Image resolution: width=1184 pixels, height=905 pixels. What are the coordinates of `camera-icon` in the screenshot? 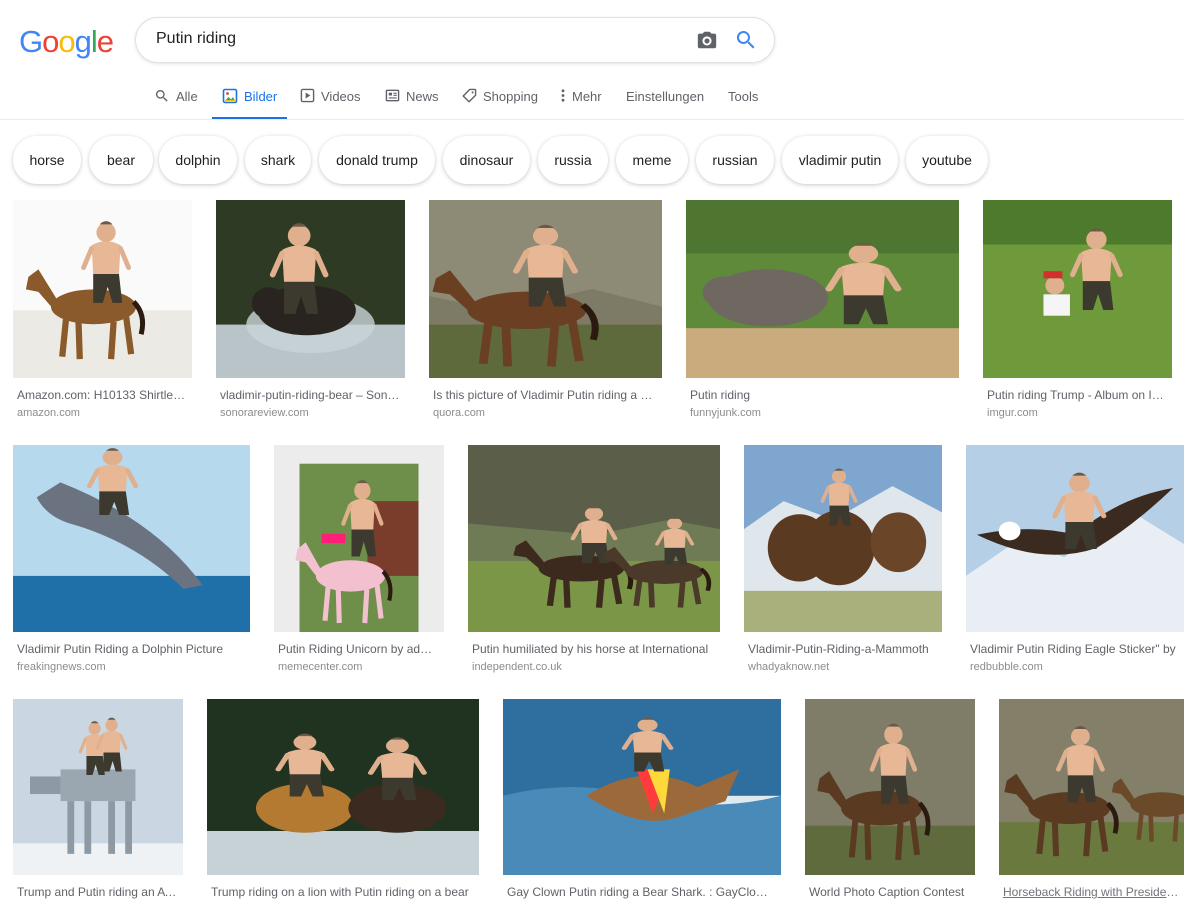 It's located at (707, 40).